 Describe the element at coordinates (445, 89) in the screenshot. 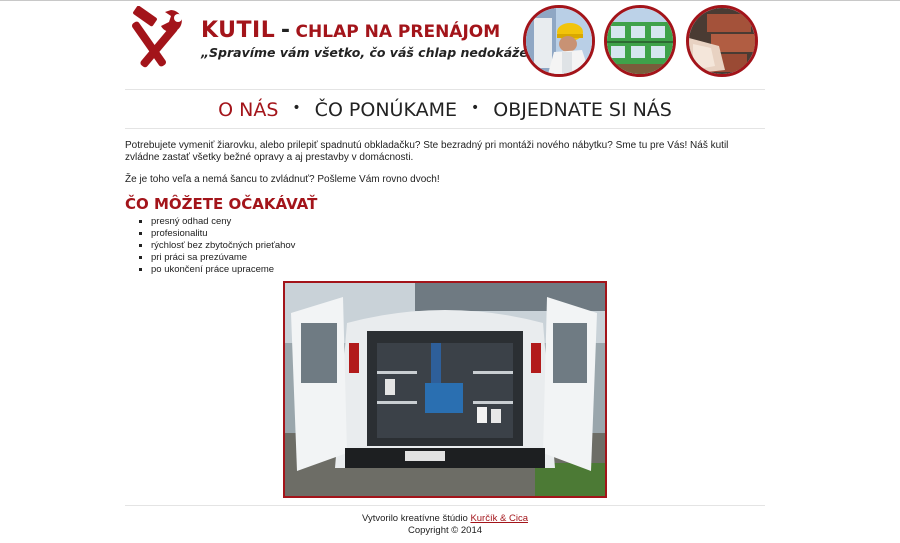

I see `header-divider` at that location.